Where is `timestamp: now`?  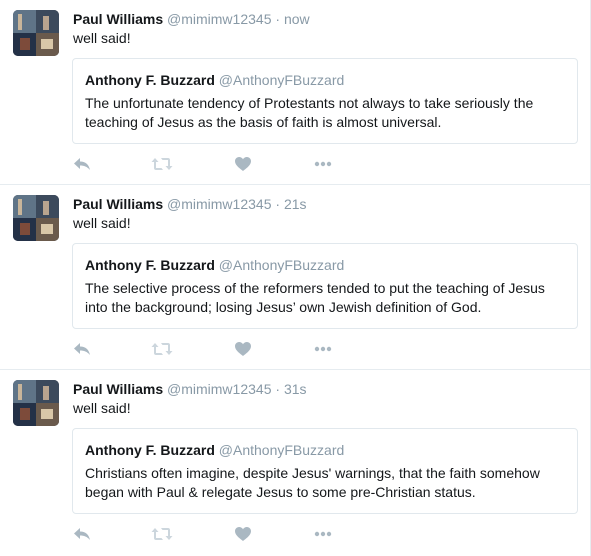 timestamp: now is located at coordinates (297, 19).